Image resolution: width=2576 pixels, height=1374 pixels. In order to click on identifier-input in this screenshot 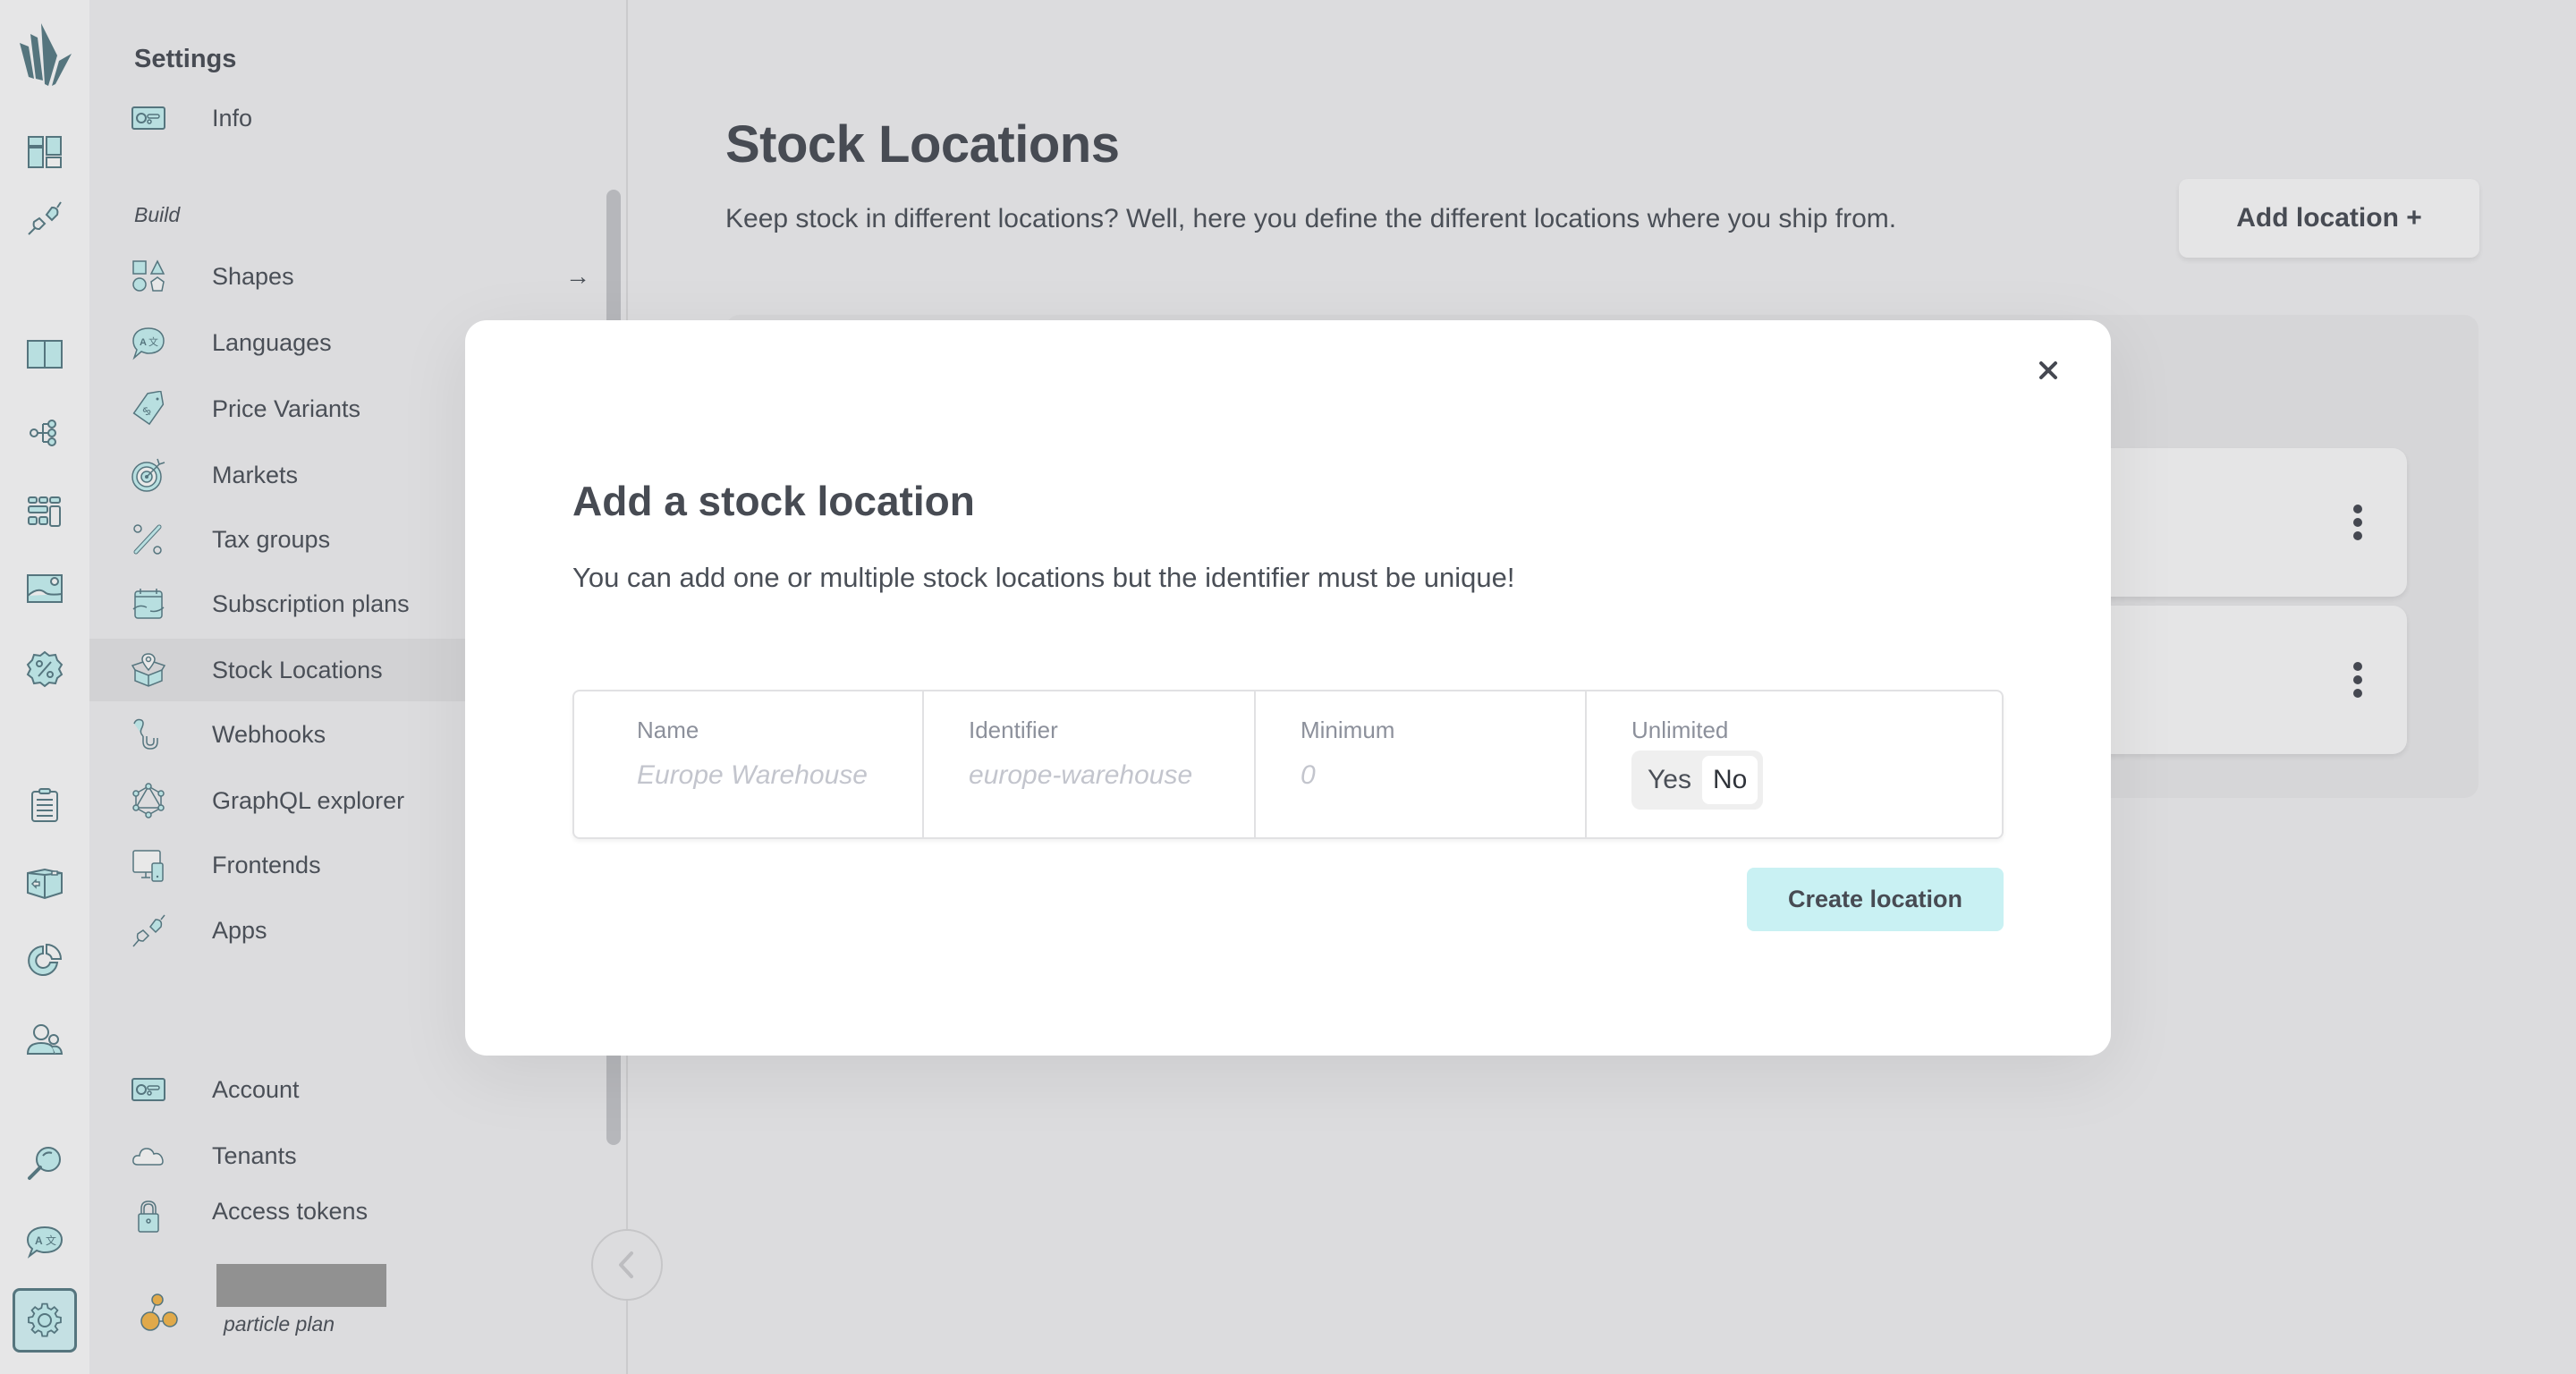, I will do `click(1093, 775)`.